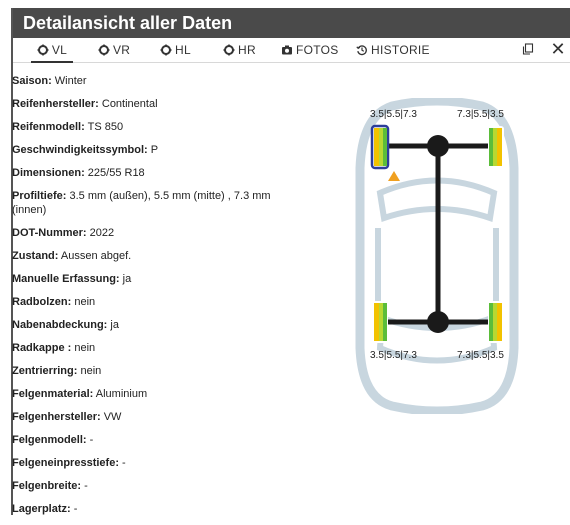 The image size is (570, 525). I want to click on detail-row: Geschwindigkeitssymbol: P, so click(142, 150).